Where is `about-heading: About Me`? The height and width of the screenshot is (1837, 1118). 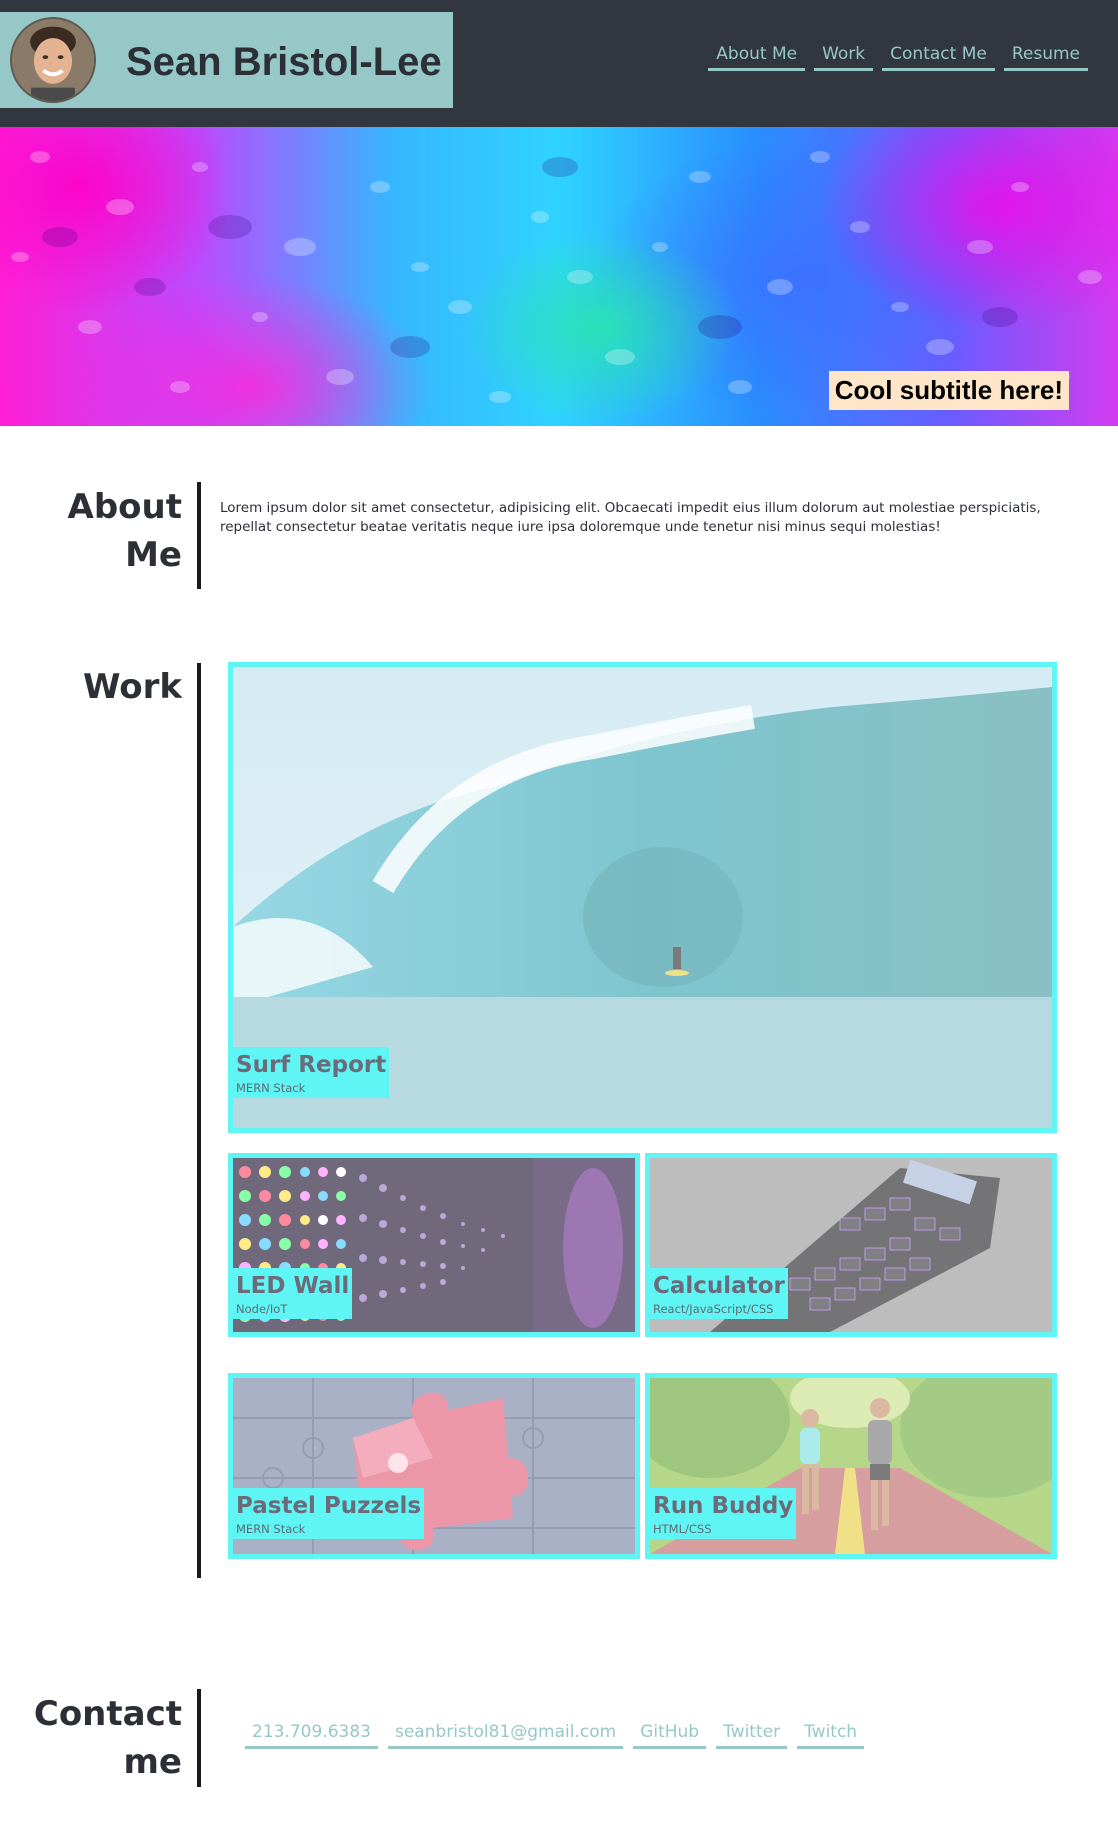 about-heading: About Me is located at coordinates (125, 531).